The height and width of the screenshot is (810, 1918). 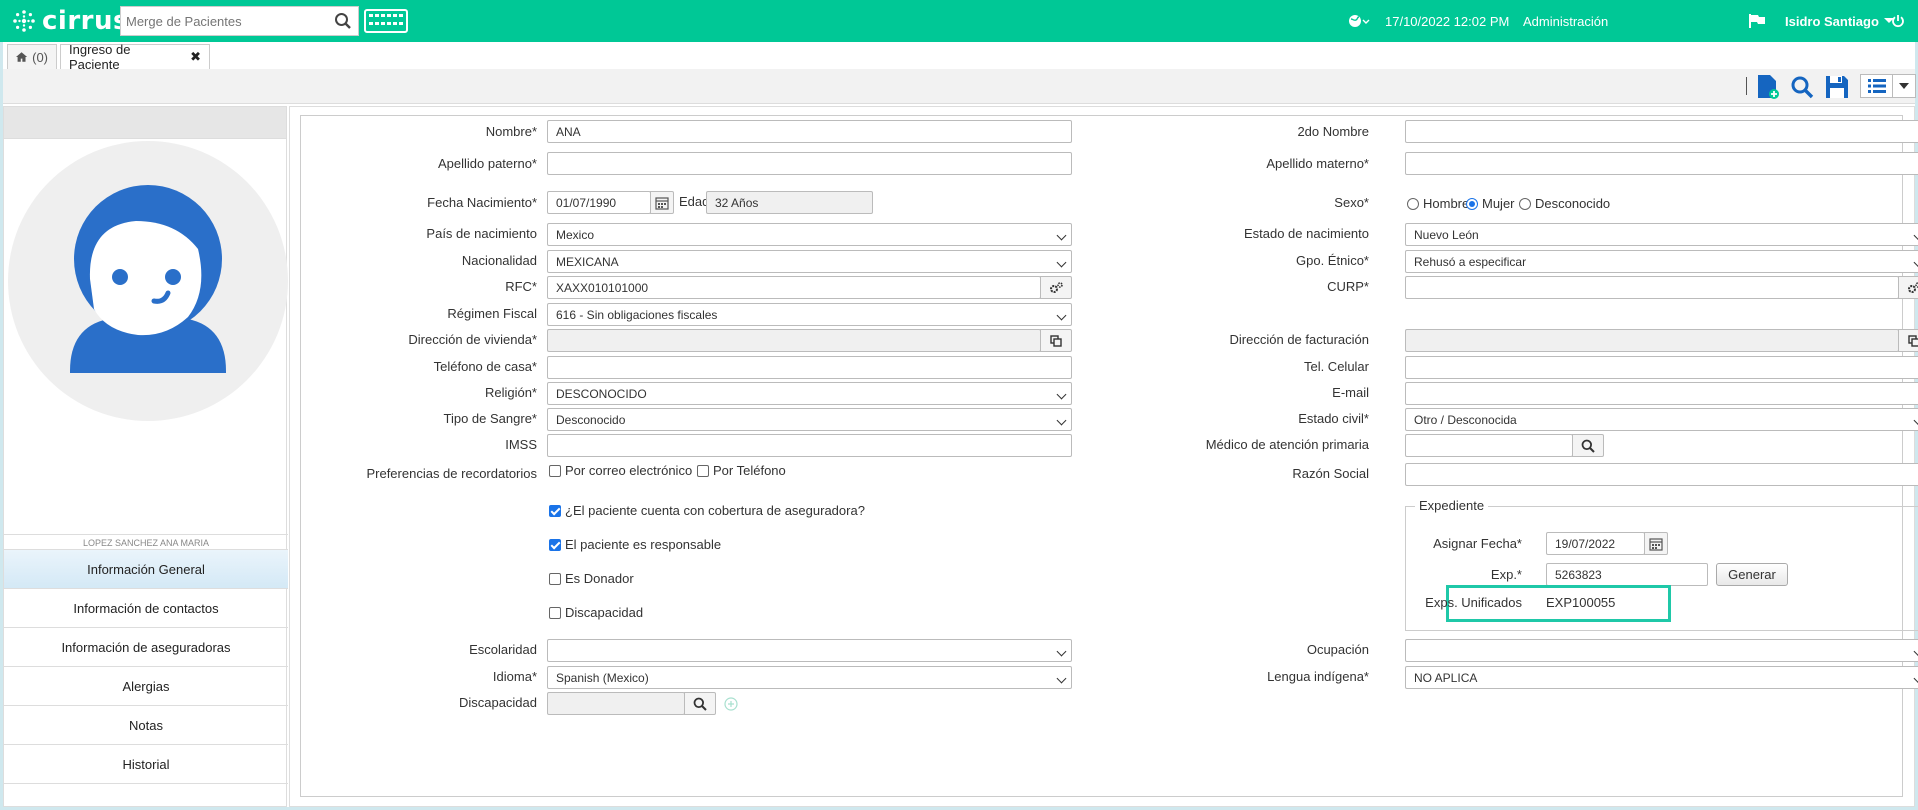 I want to click on calendar-button, so click(x=662, y=202).